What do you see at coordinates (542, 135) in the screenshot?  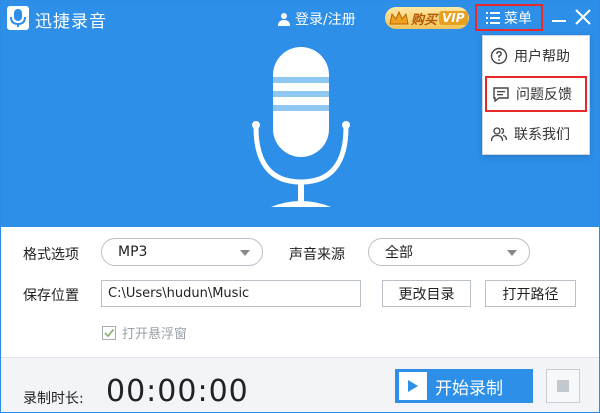 I see `menu-item-label: 联系我们` at bounding box center [542, 135].